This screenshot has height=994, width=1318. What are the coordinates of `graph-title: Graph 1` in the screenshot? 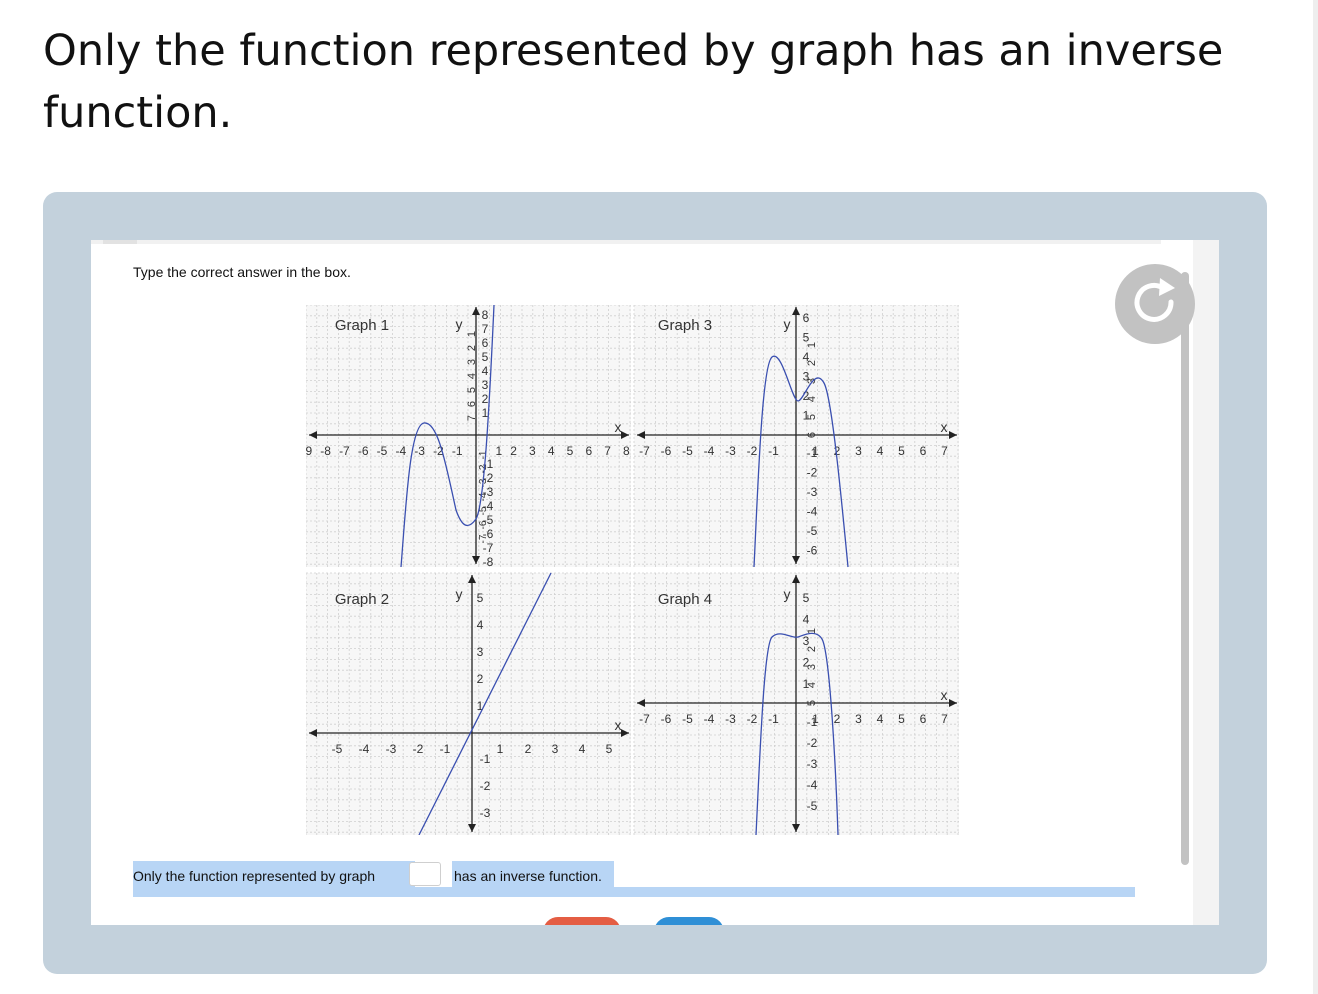 It's located at (362, 325).